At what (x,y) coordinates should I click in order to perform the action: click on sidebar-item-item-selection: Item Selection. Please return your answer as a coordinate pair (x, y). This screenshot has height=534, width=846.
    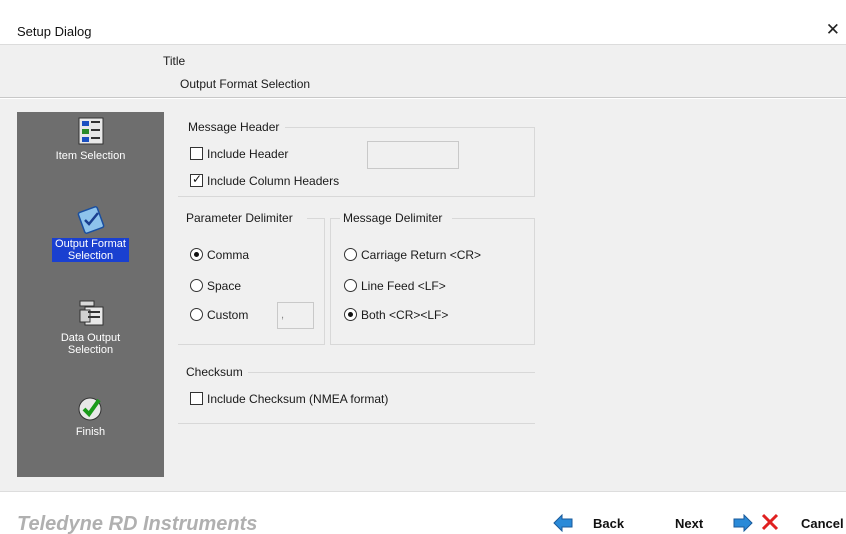
    Looking at the image, I should click on (90, 139).